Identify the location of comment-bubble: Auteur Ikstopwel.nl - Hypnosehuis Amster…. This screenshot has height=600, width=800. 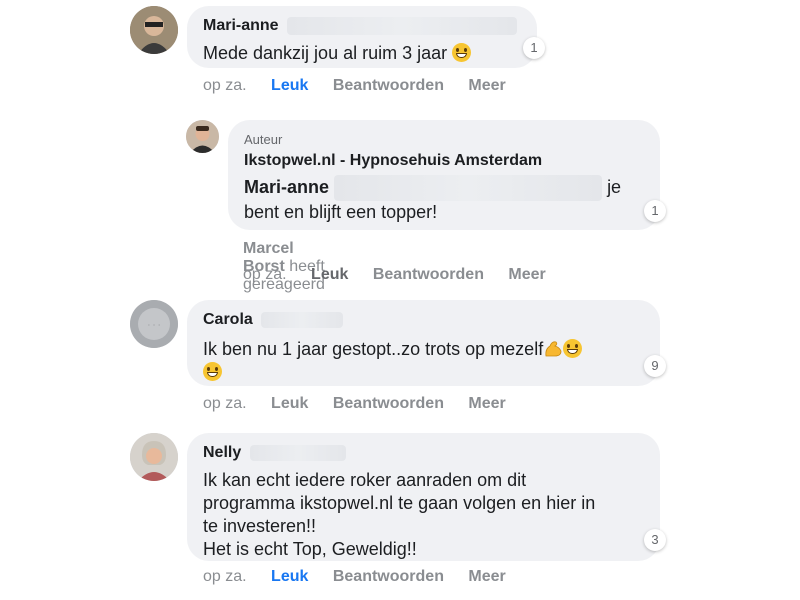
(444, 175).